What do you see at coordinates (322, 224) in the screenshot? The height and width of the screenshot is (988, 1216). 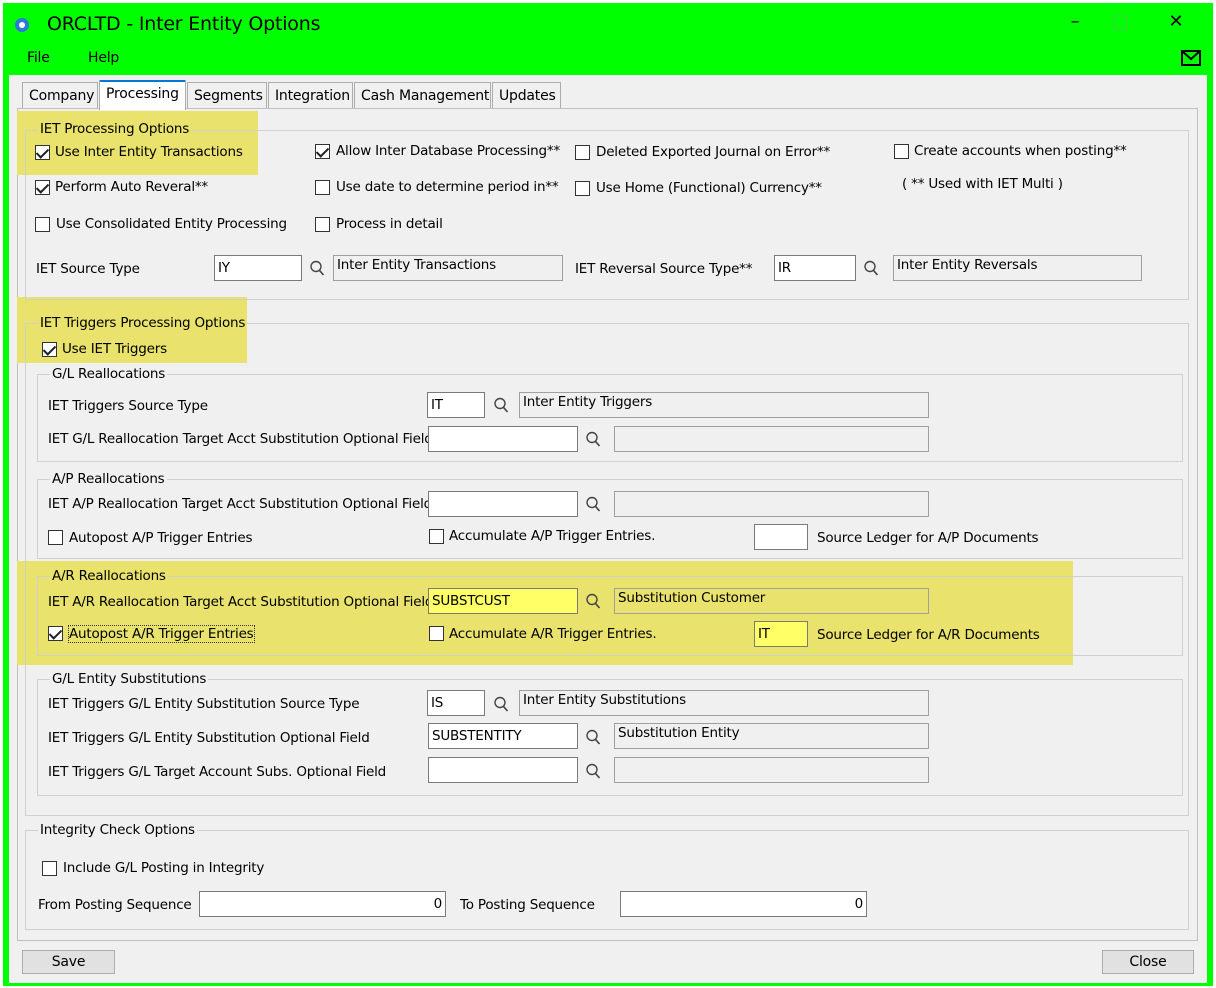 I see `process-detail-checkbox` at bounding box center [322, 224].